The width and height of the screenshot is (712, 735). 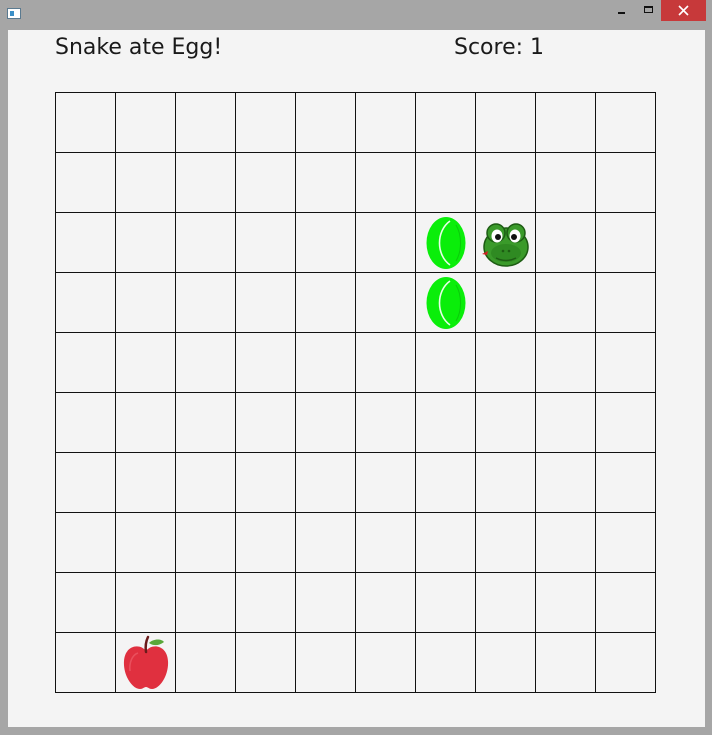 What do you see at coordinates (648, 10) in the screenshot?
I see `maximize-button` at bounding box center [648, 10].